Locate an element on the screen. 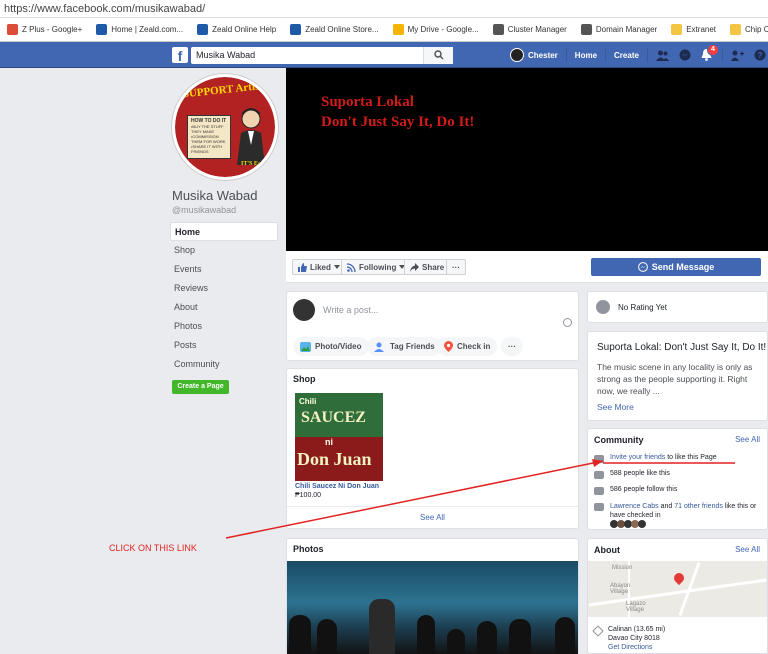 This screenshot has height=654, width=768. notifications-icon: 4 is located at coordinates (709, 53).